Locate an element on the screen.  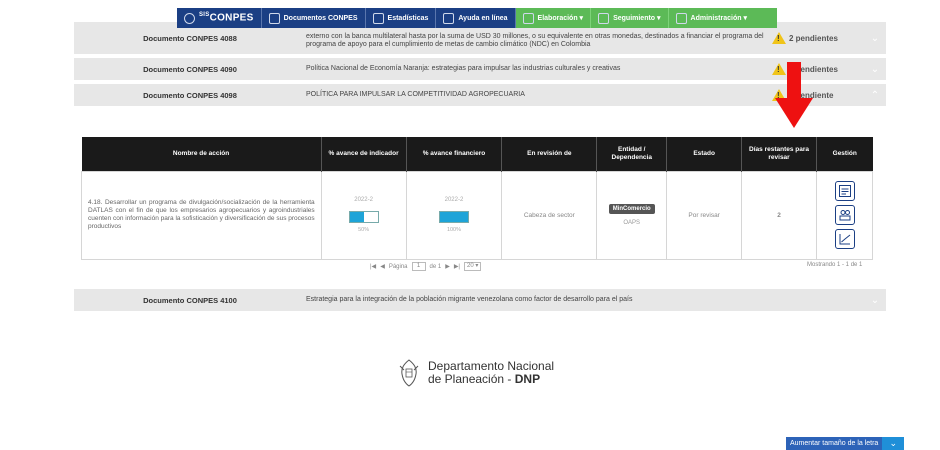
document-name: Documento CONPES 4090 is located at coordinates (190, 69).